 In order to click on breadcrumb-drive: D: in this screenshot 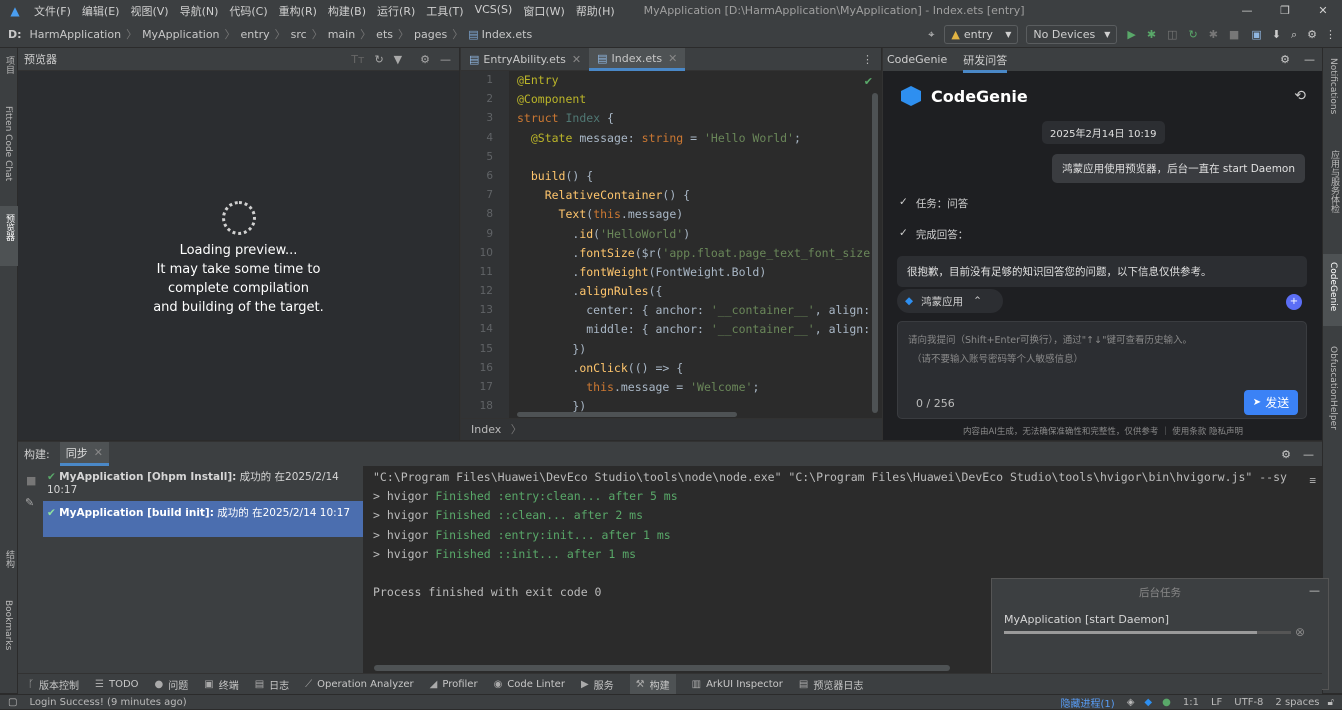, I will do `click(15, 34)`.